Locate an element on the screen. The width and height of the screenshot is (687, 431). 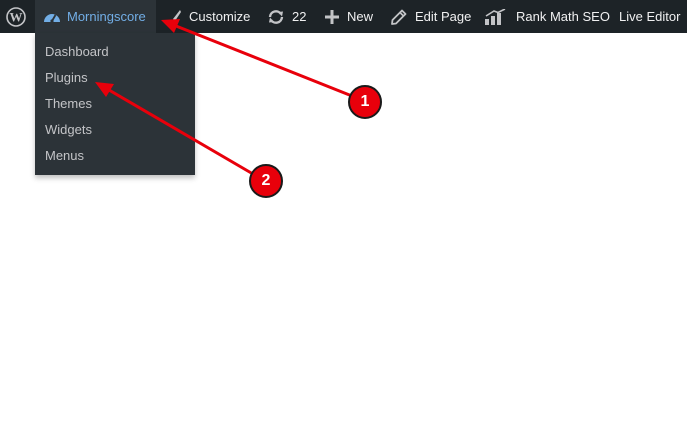
annotation-badge-1: 1 is located at coordinates (365, 102).